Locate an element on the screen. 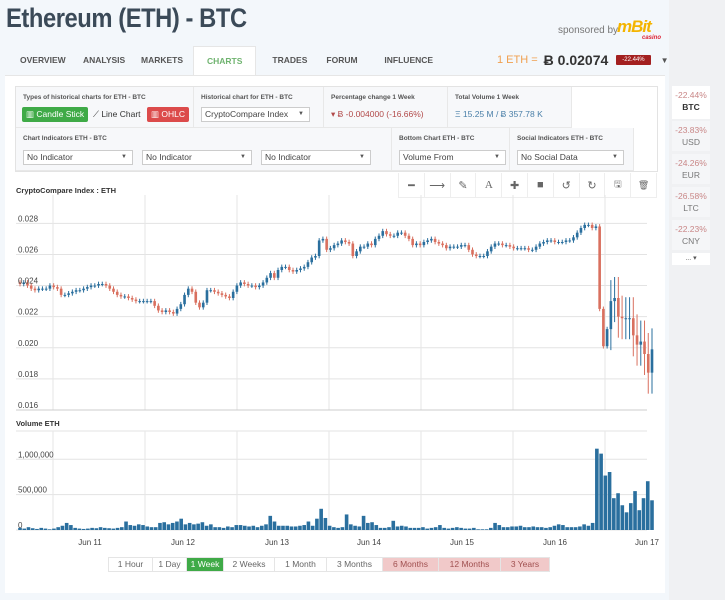  range-12-months: 12 Months is located at coordinates (470, 564).